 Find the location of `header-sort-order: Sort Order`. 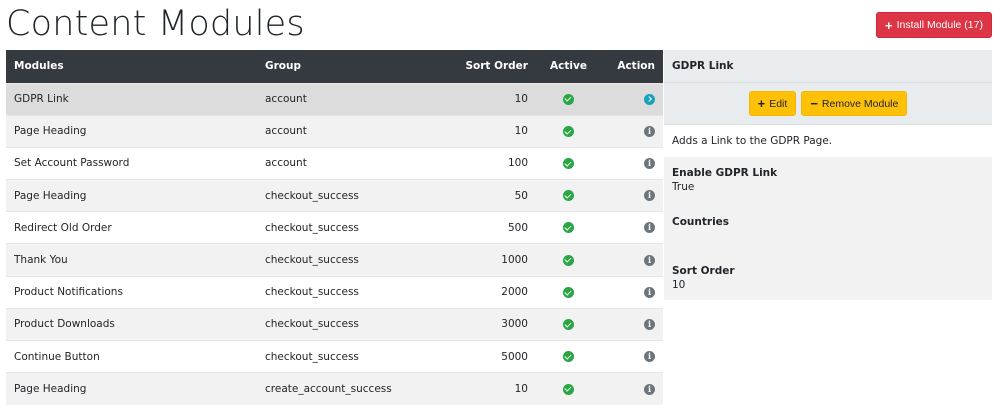

header-sort-order: Sort Order is located at coordinates (481, 66).